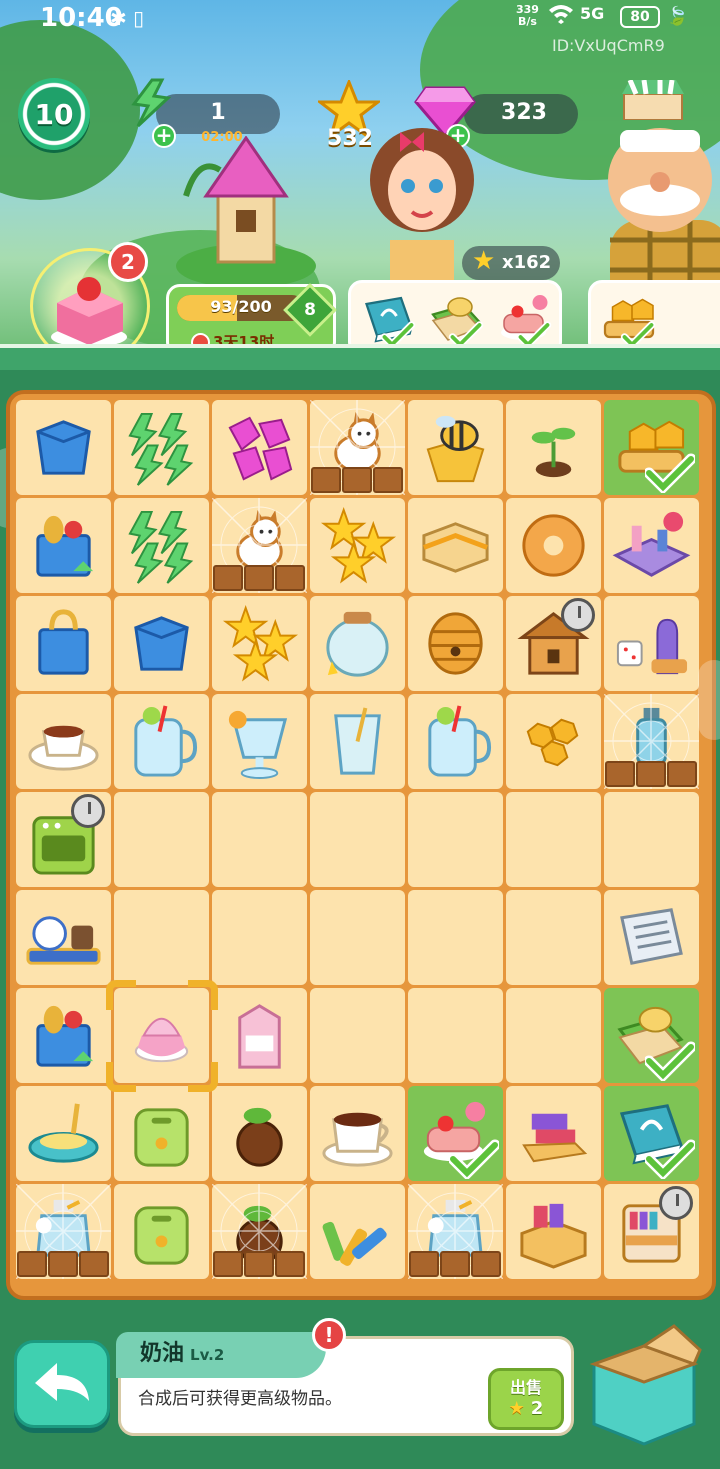 This screenshot has width=720, height=1469. I want to click on donut-icon, so click(553, 545).